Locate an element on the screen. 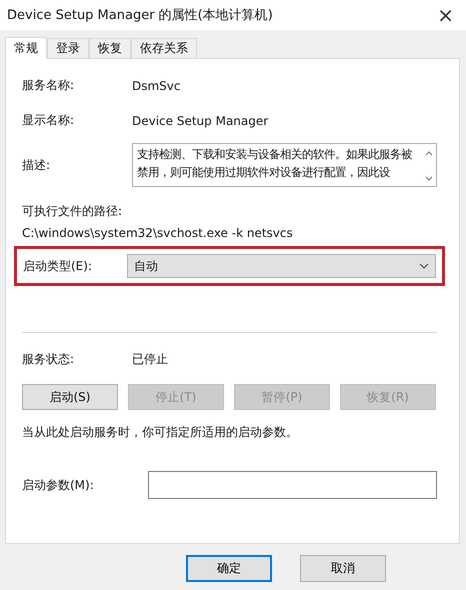 This screenshot has width=466, height=590. description-box: 支持检测、下载和安装与设备相关的软件。如果此服务被禁用，则可能使用过期软件对设备进行配置，因此设 is located at coordinates (284, 165).